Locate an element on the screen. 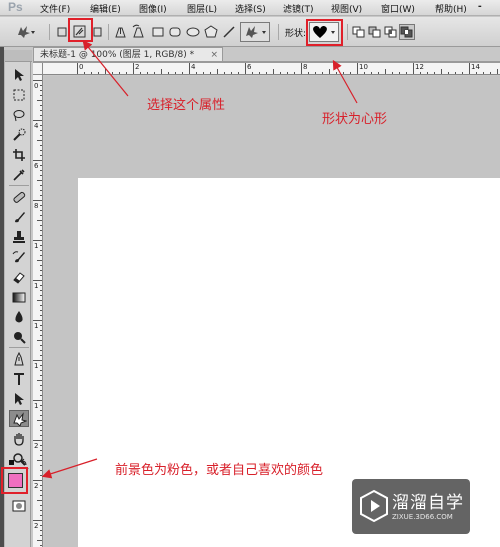 The image size is (500, 547). tool-preset-picker is located at coordinates (25, 32).